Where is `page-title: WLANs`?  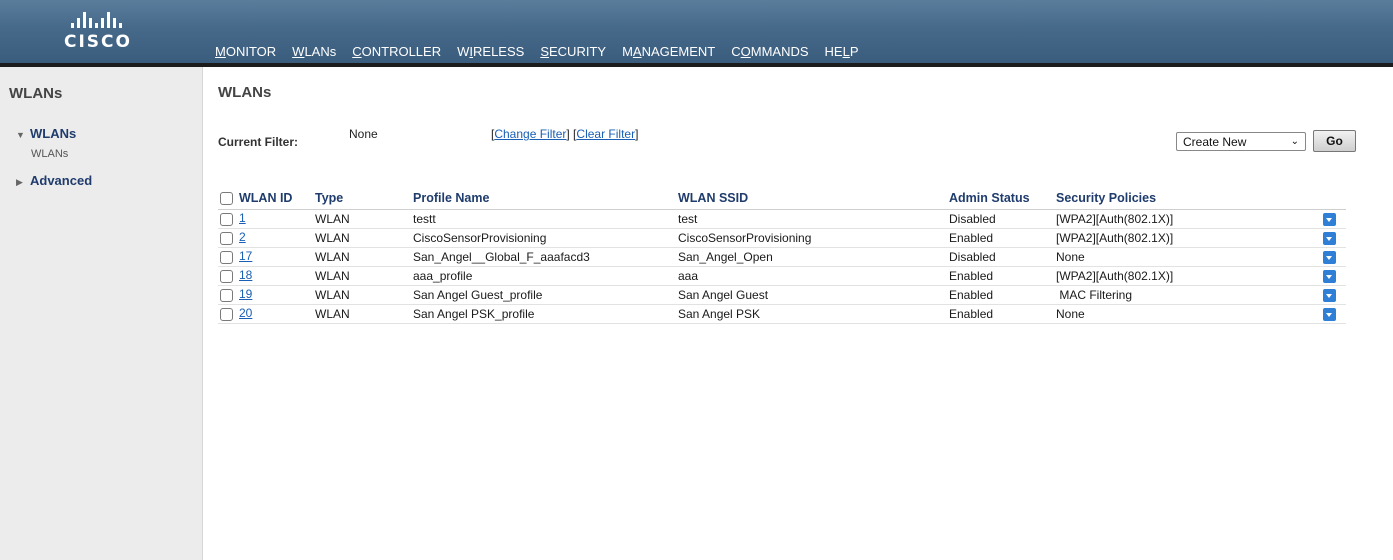
page-title: WLANs is located at coordinates (245, 92).